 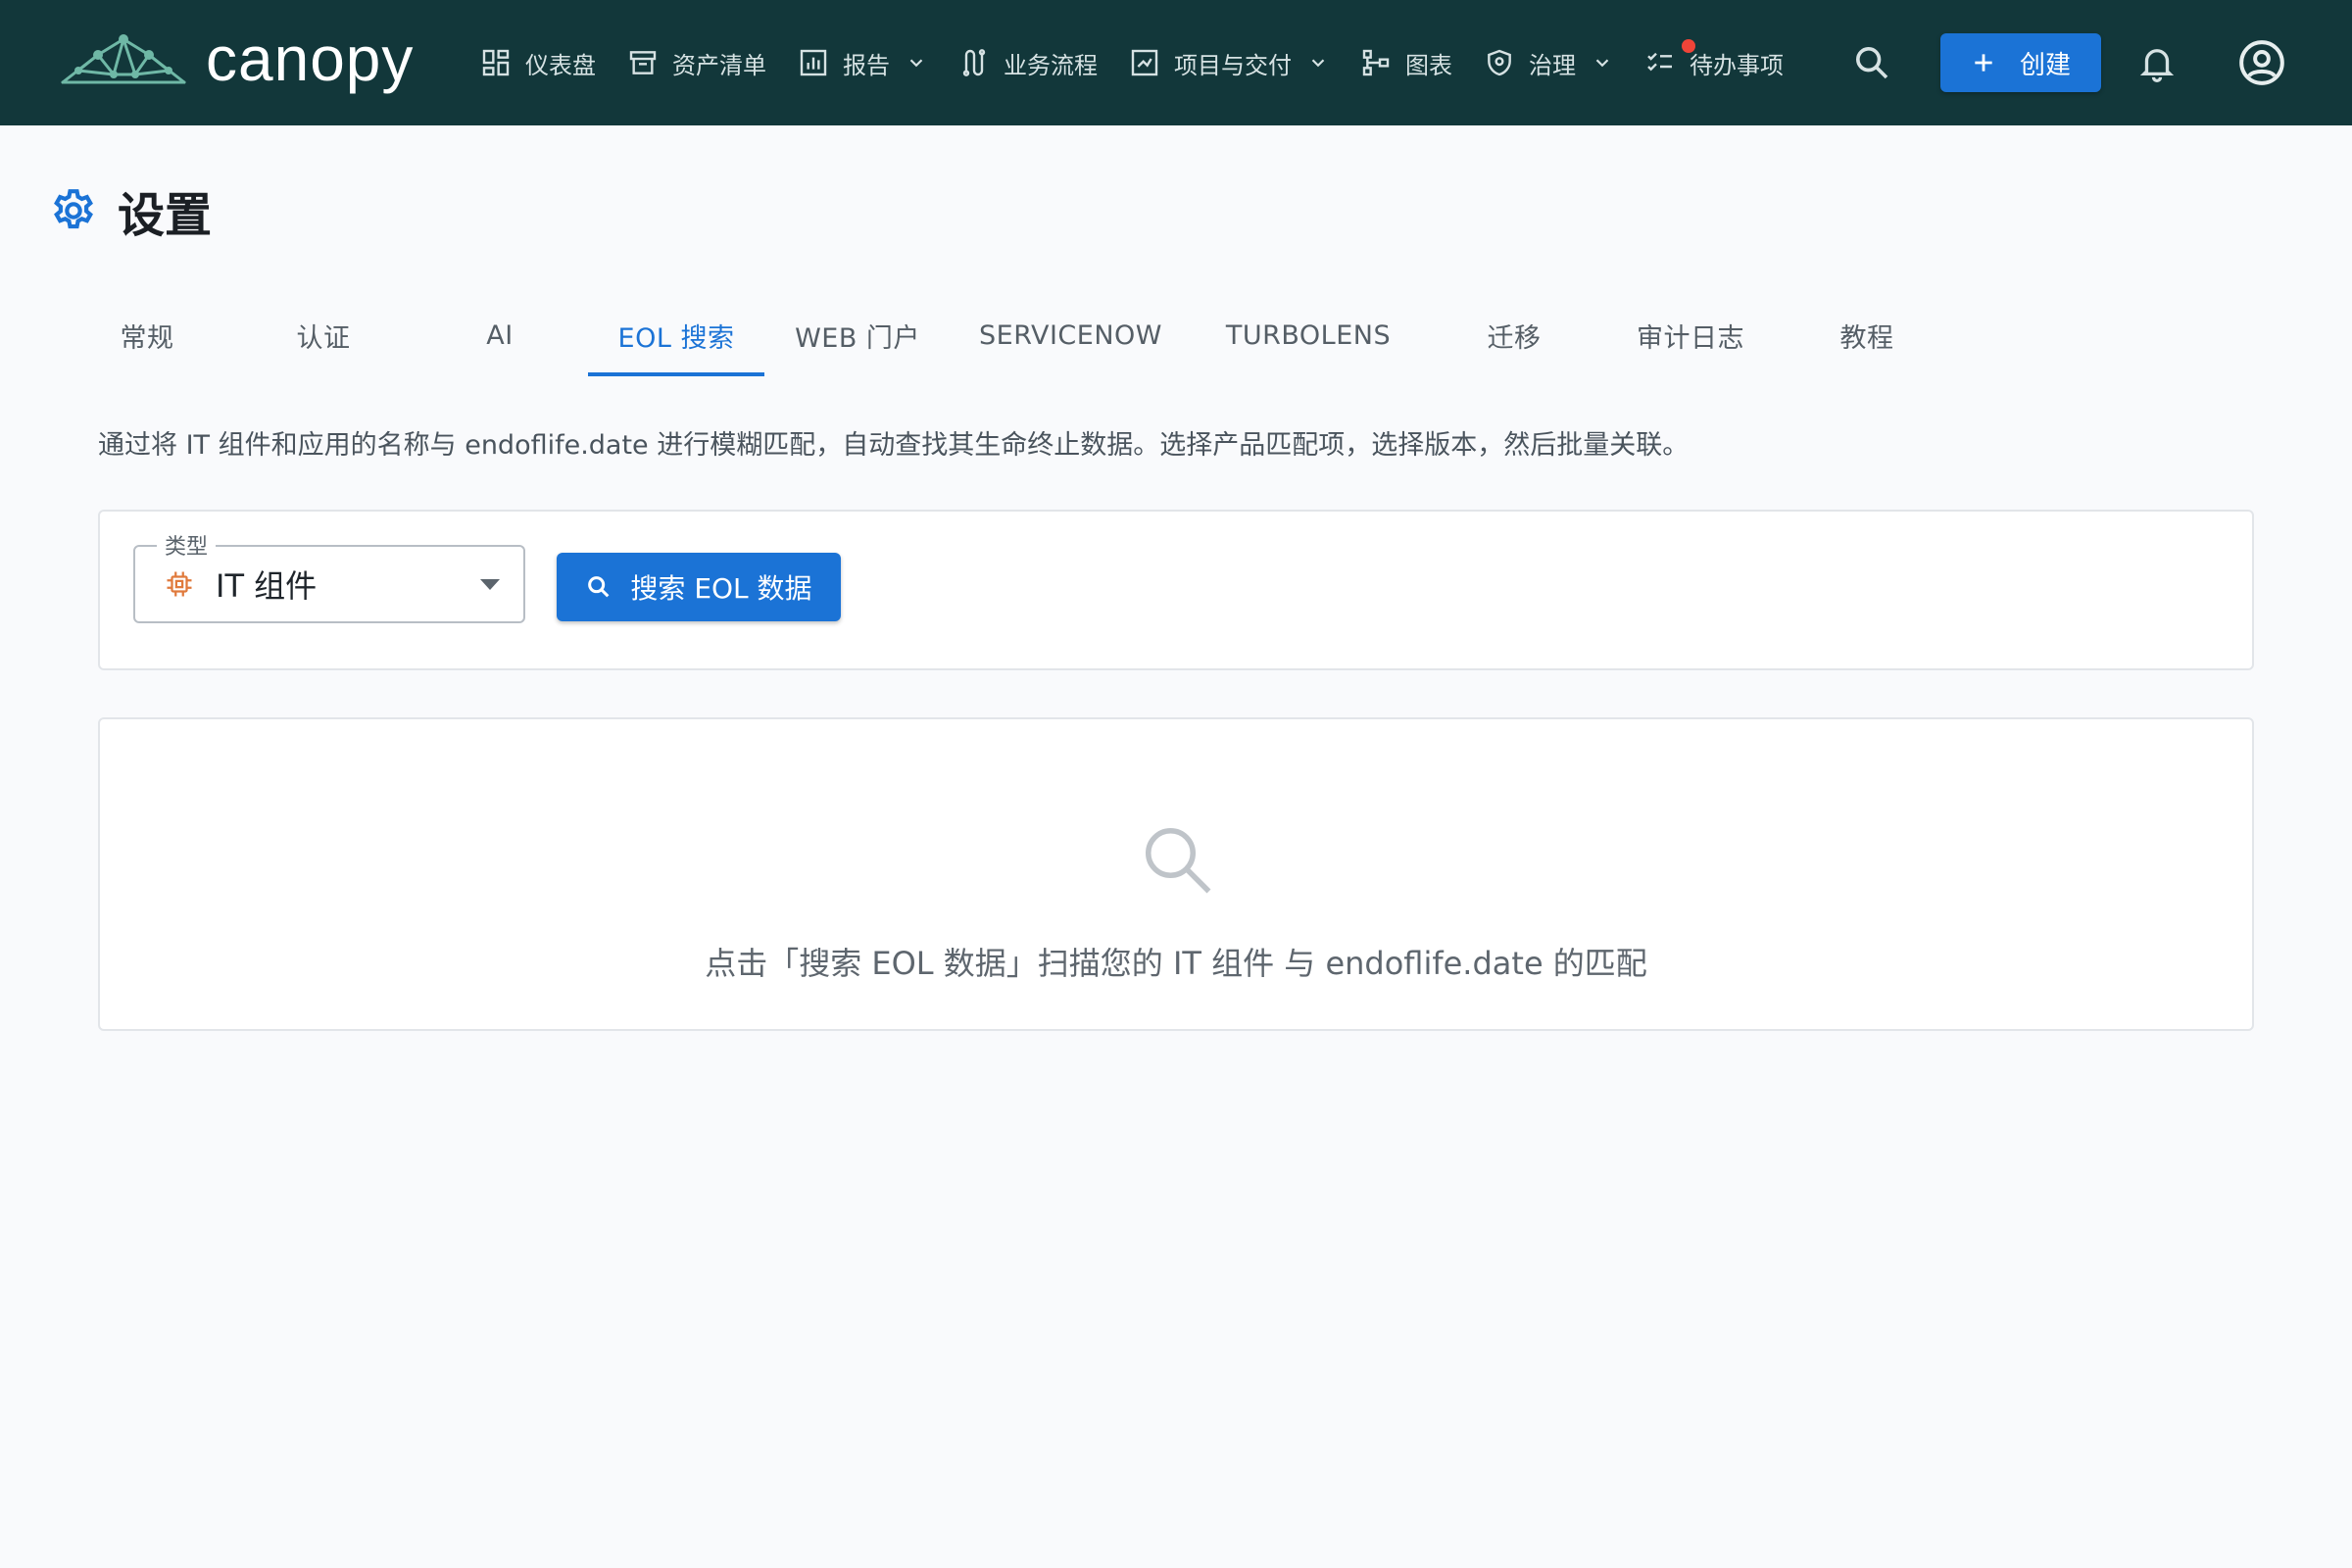 What do you see at coordinates (165, 215) in the screenshot?
I see `page-title: 设置` at bounding box center [165, 215].